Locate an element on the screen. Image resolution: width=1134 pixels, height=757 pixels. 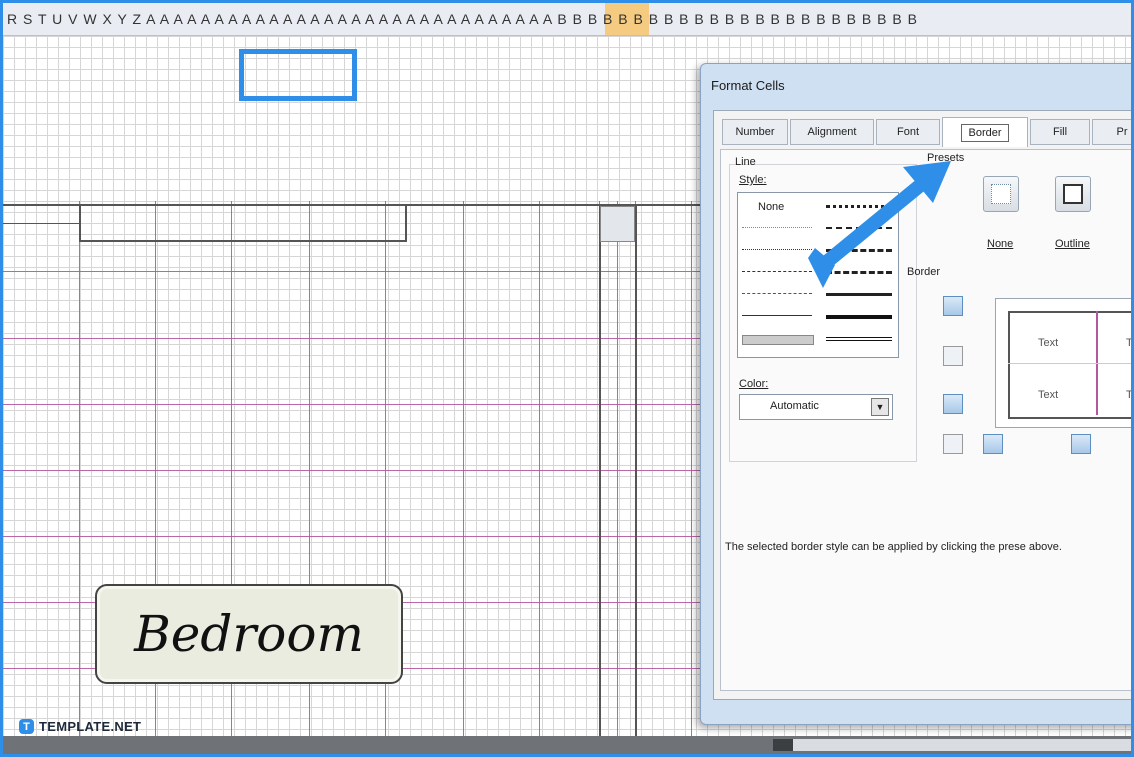
bedroom-label-text: Bedroom is located at coordinates (249, 634).